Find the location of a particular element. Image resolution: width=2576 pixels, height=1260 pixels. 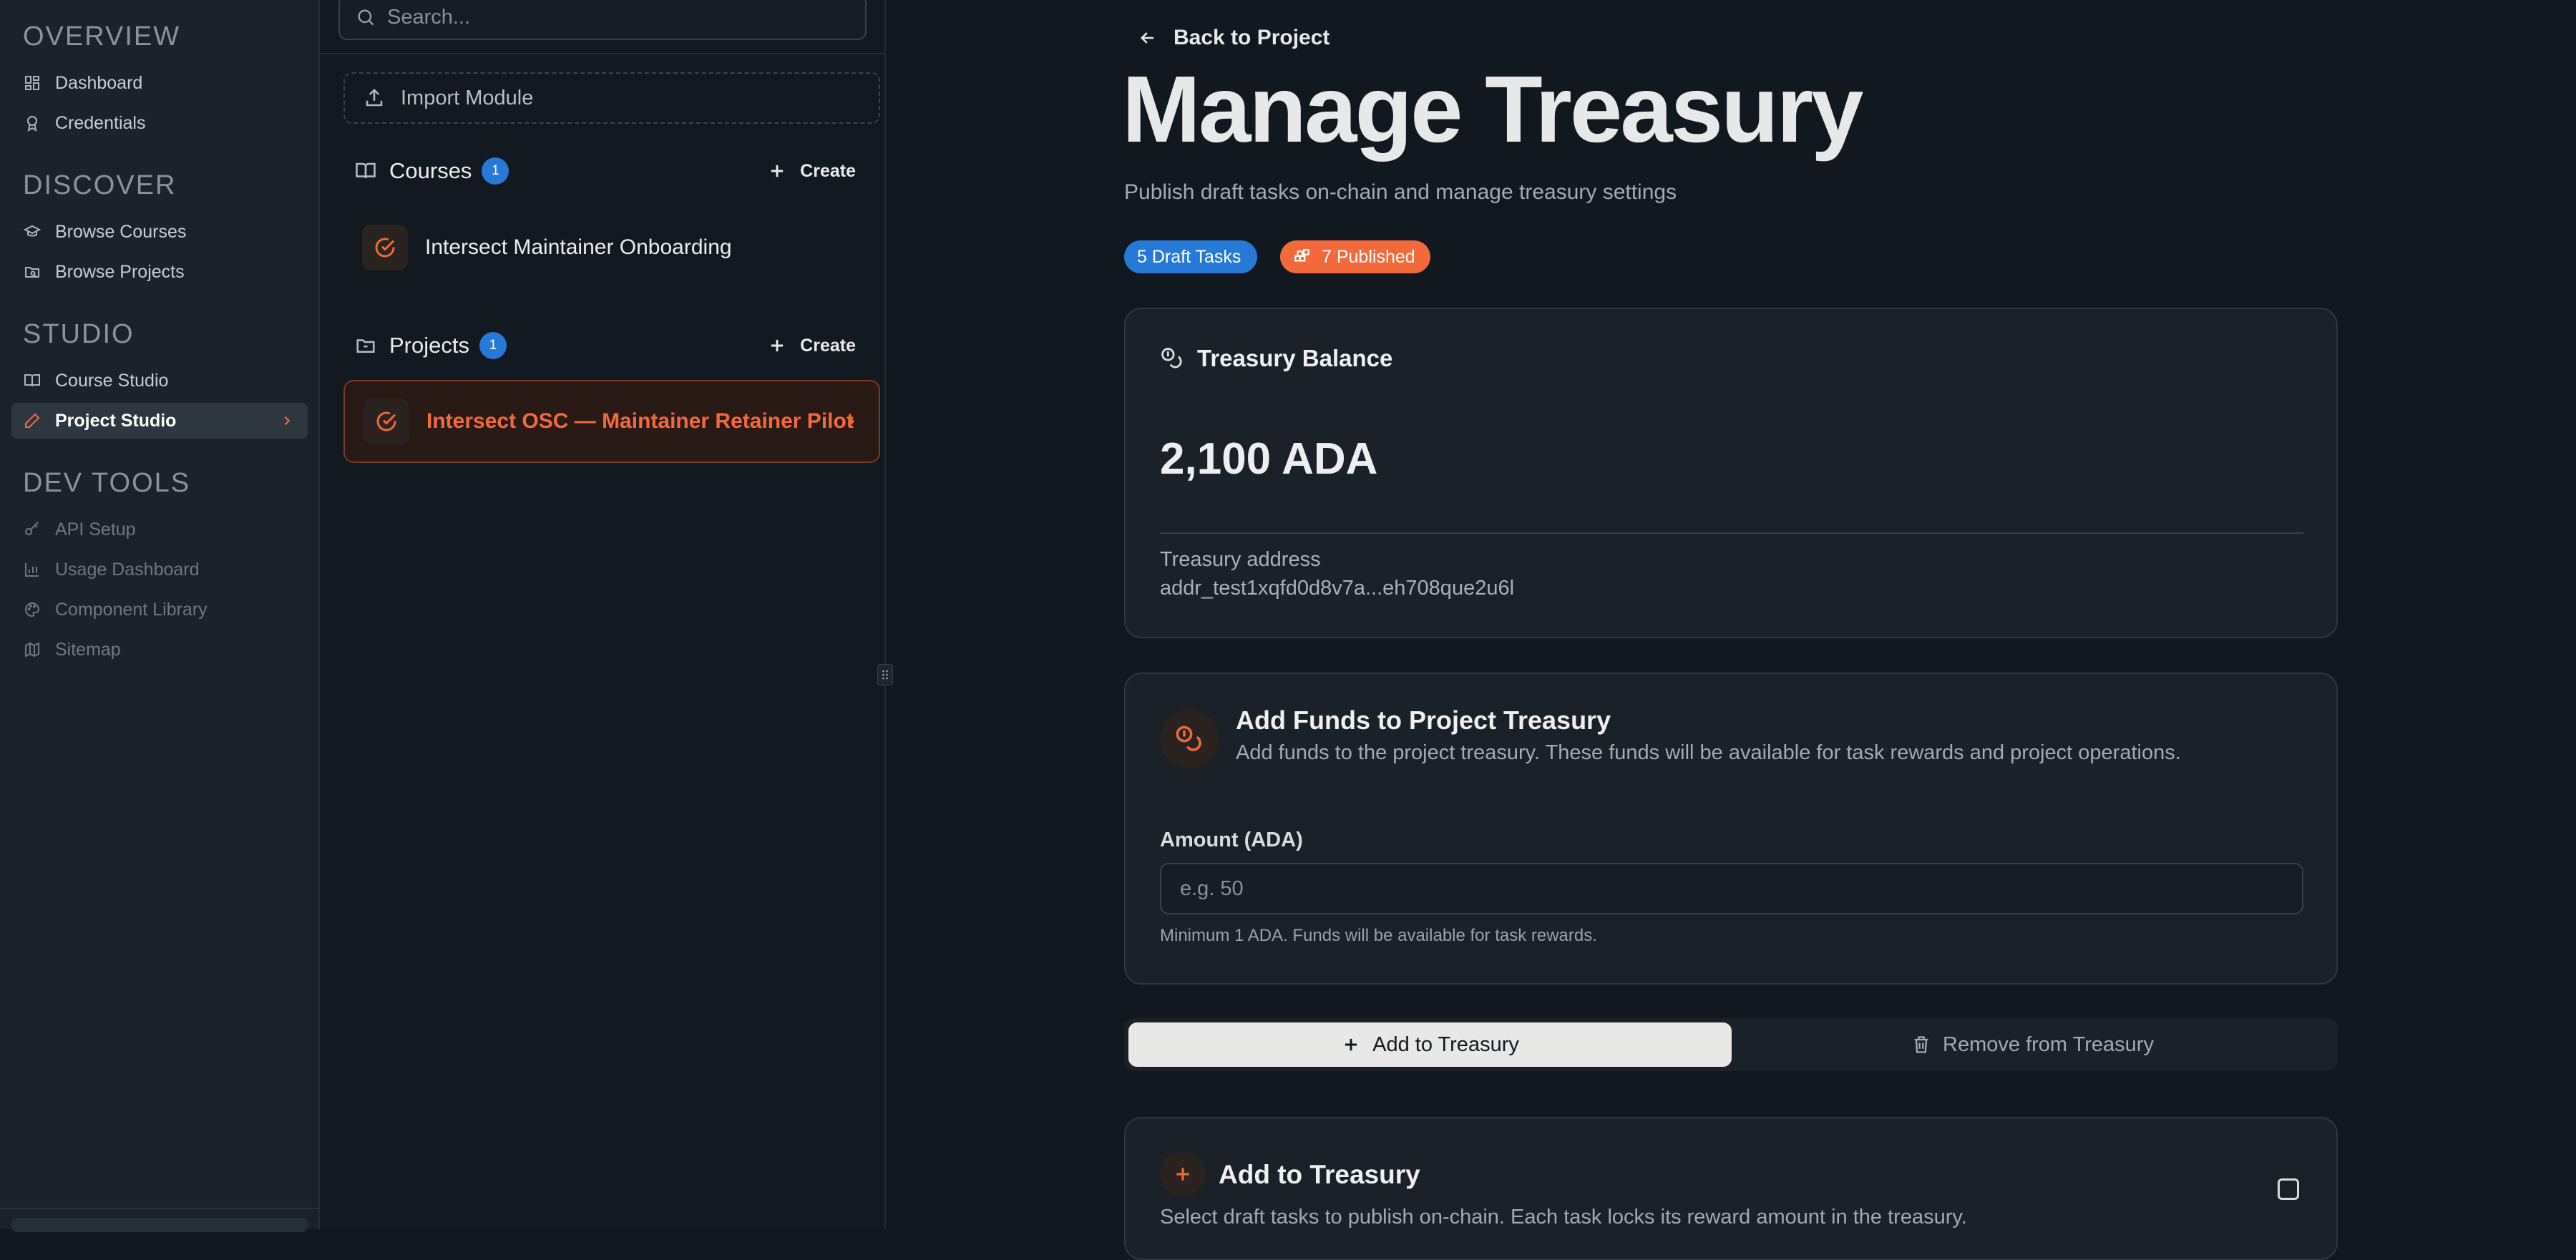

draft-tasks-badge: 5 Draft Tasks is located at coordinates (1190, 256).